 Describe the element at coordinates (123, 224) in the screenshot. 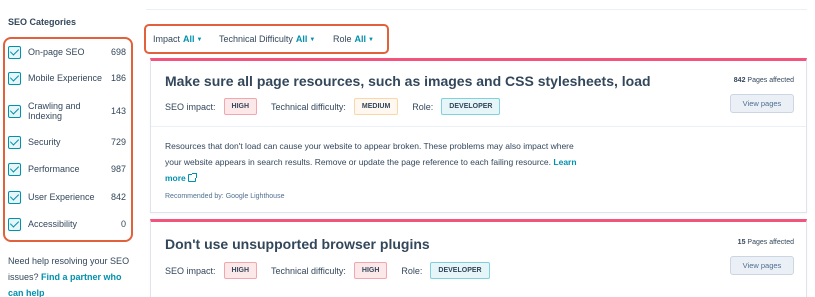

I see `category-count: 0` at that location.